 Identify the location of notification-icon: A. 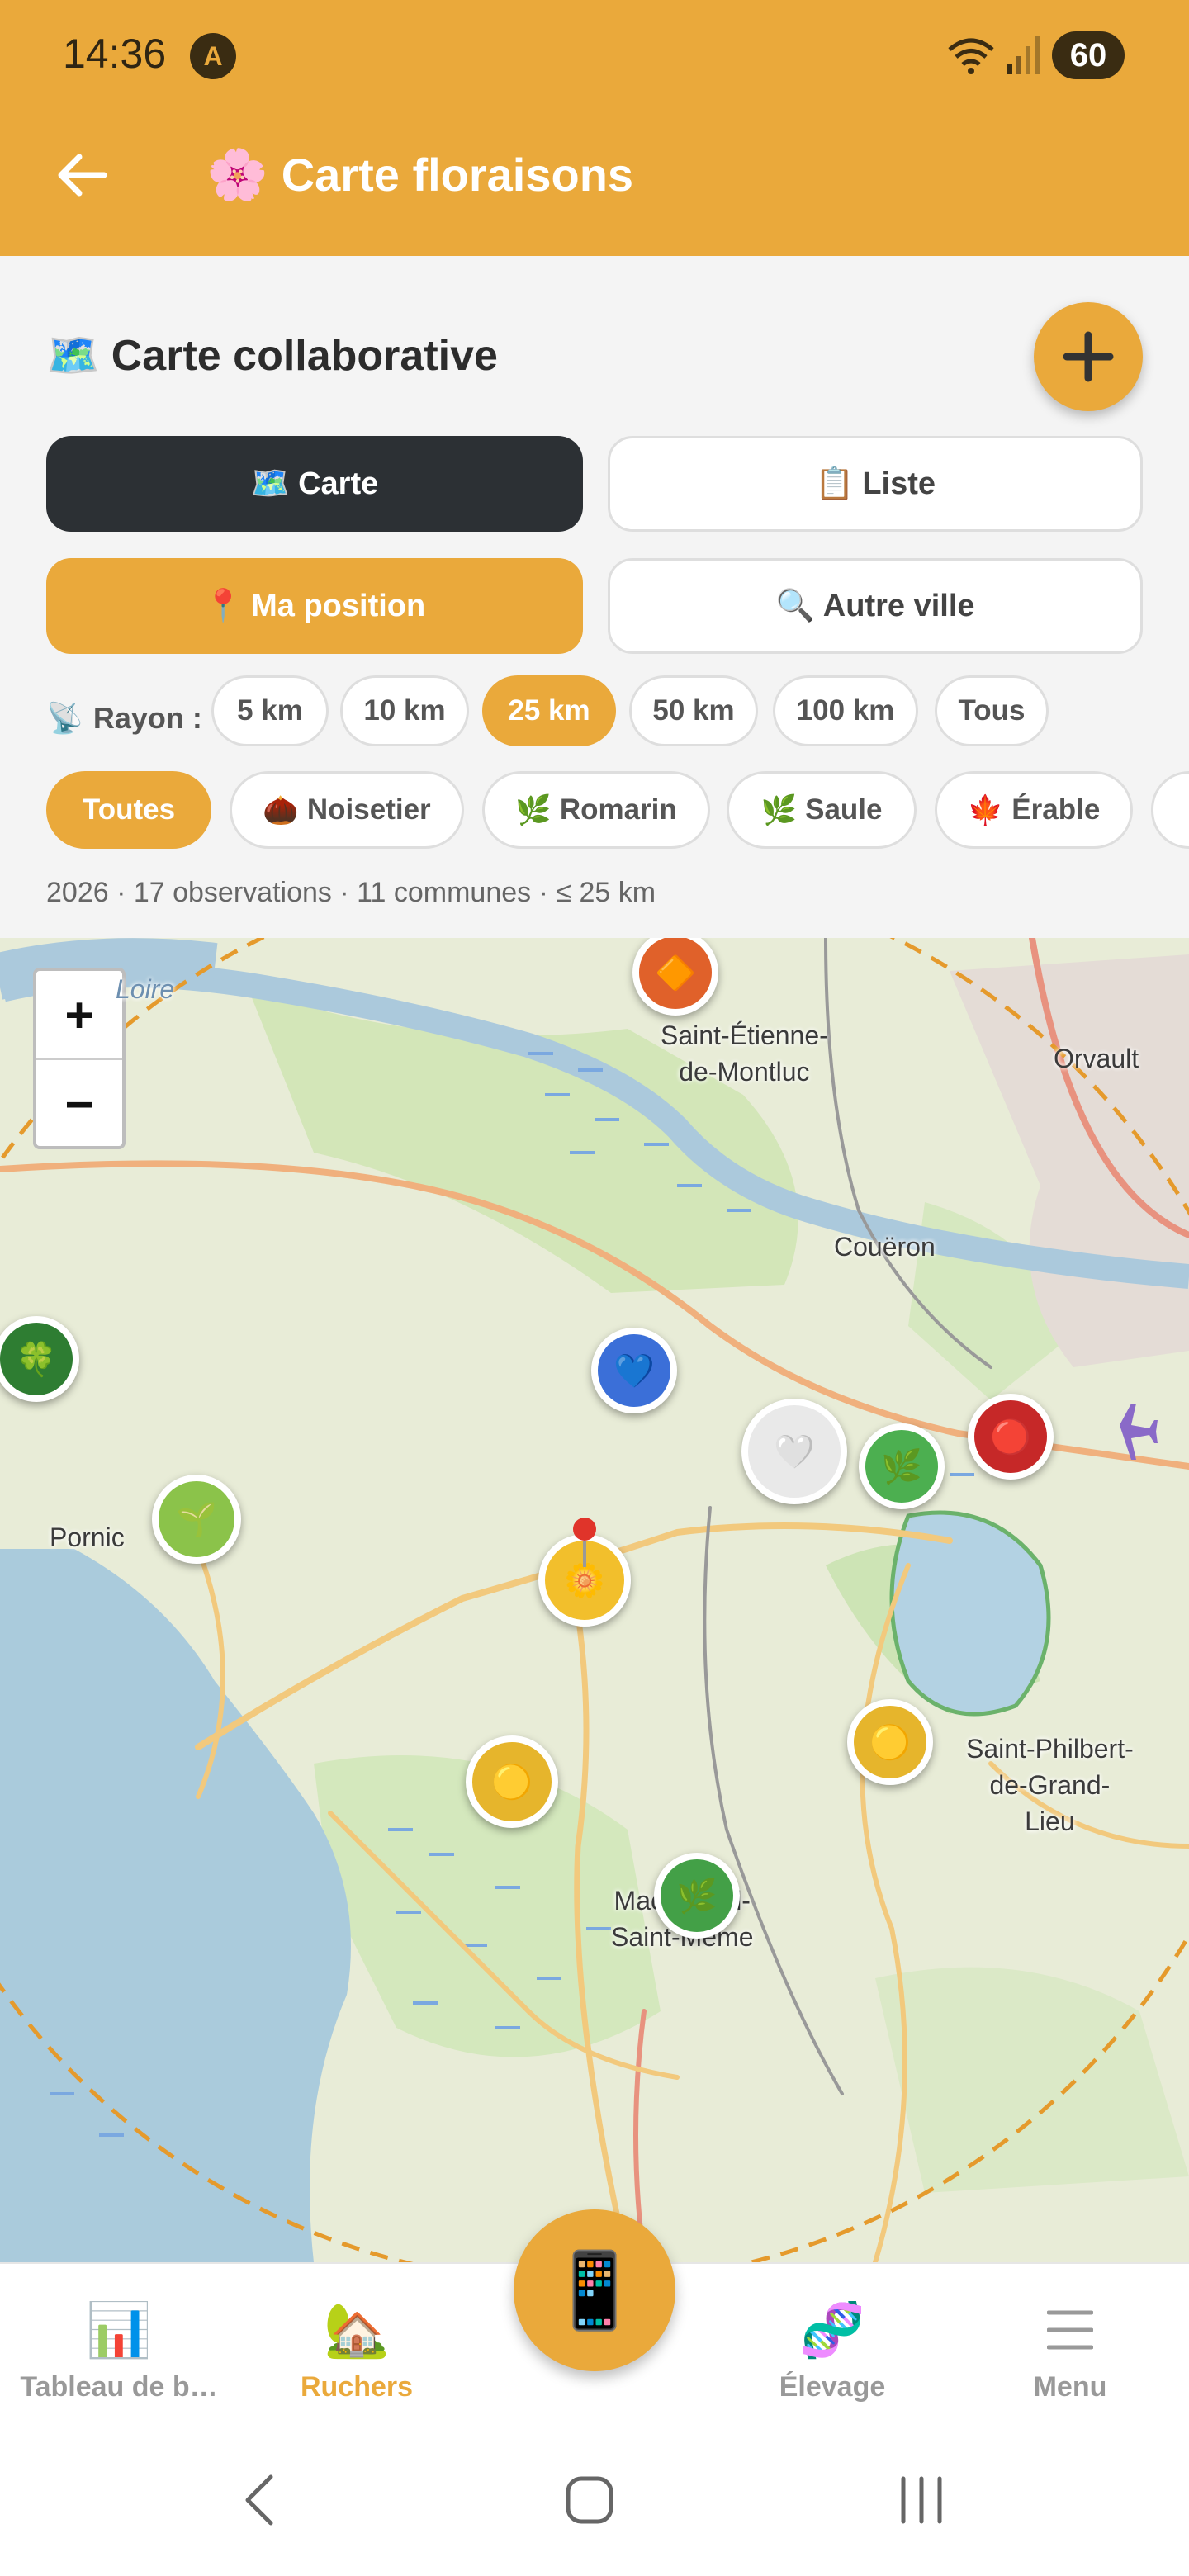
(213, 56).